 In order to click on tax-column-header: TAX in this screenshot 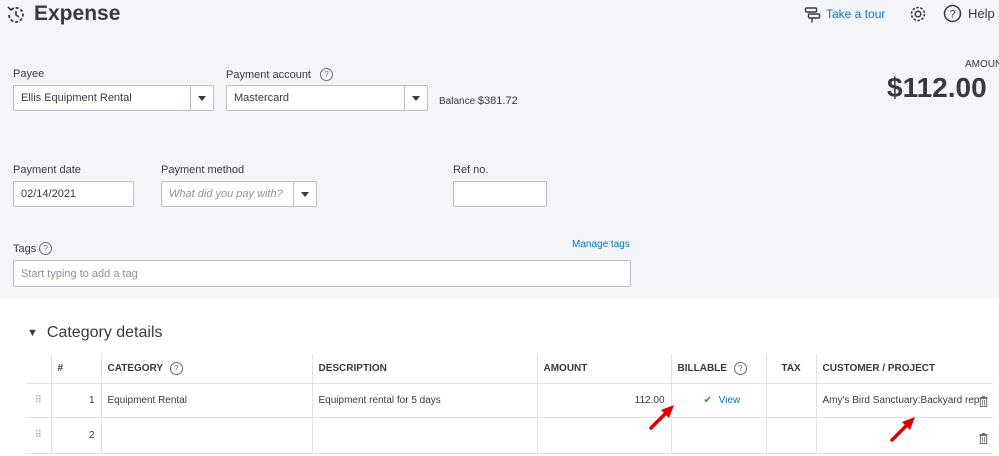, I will do `click(791, 369)`.